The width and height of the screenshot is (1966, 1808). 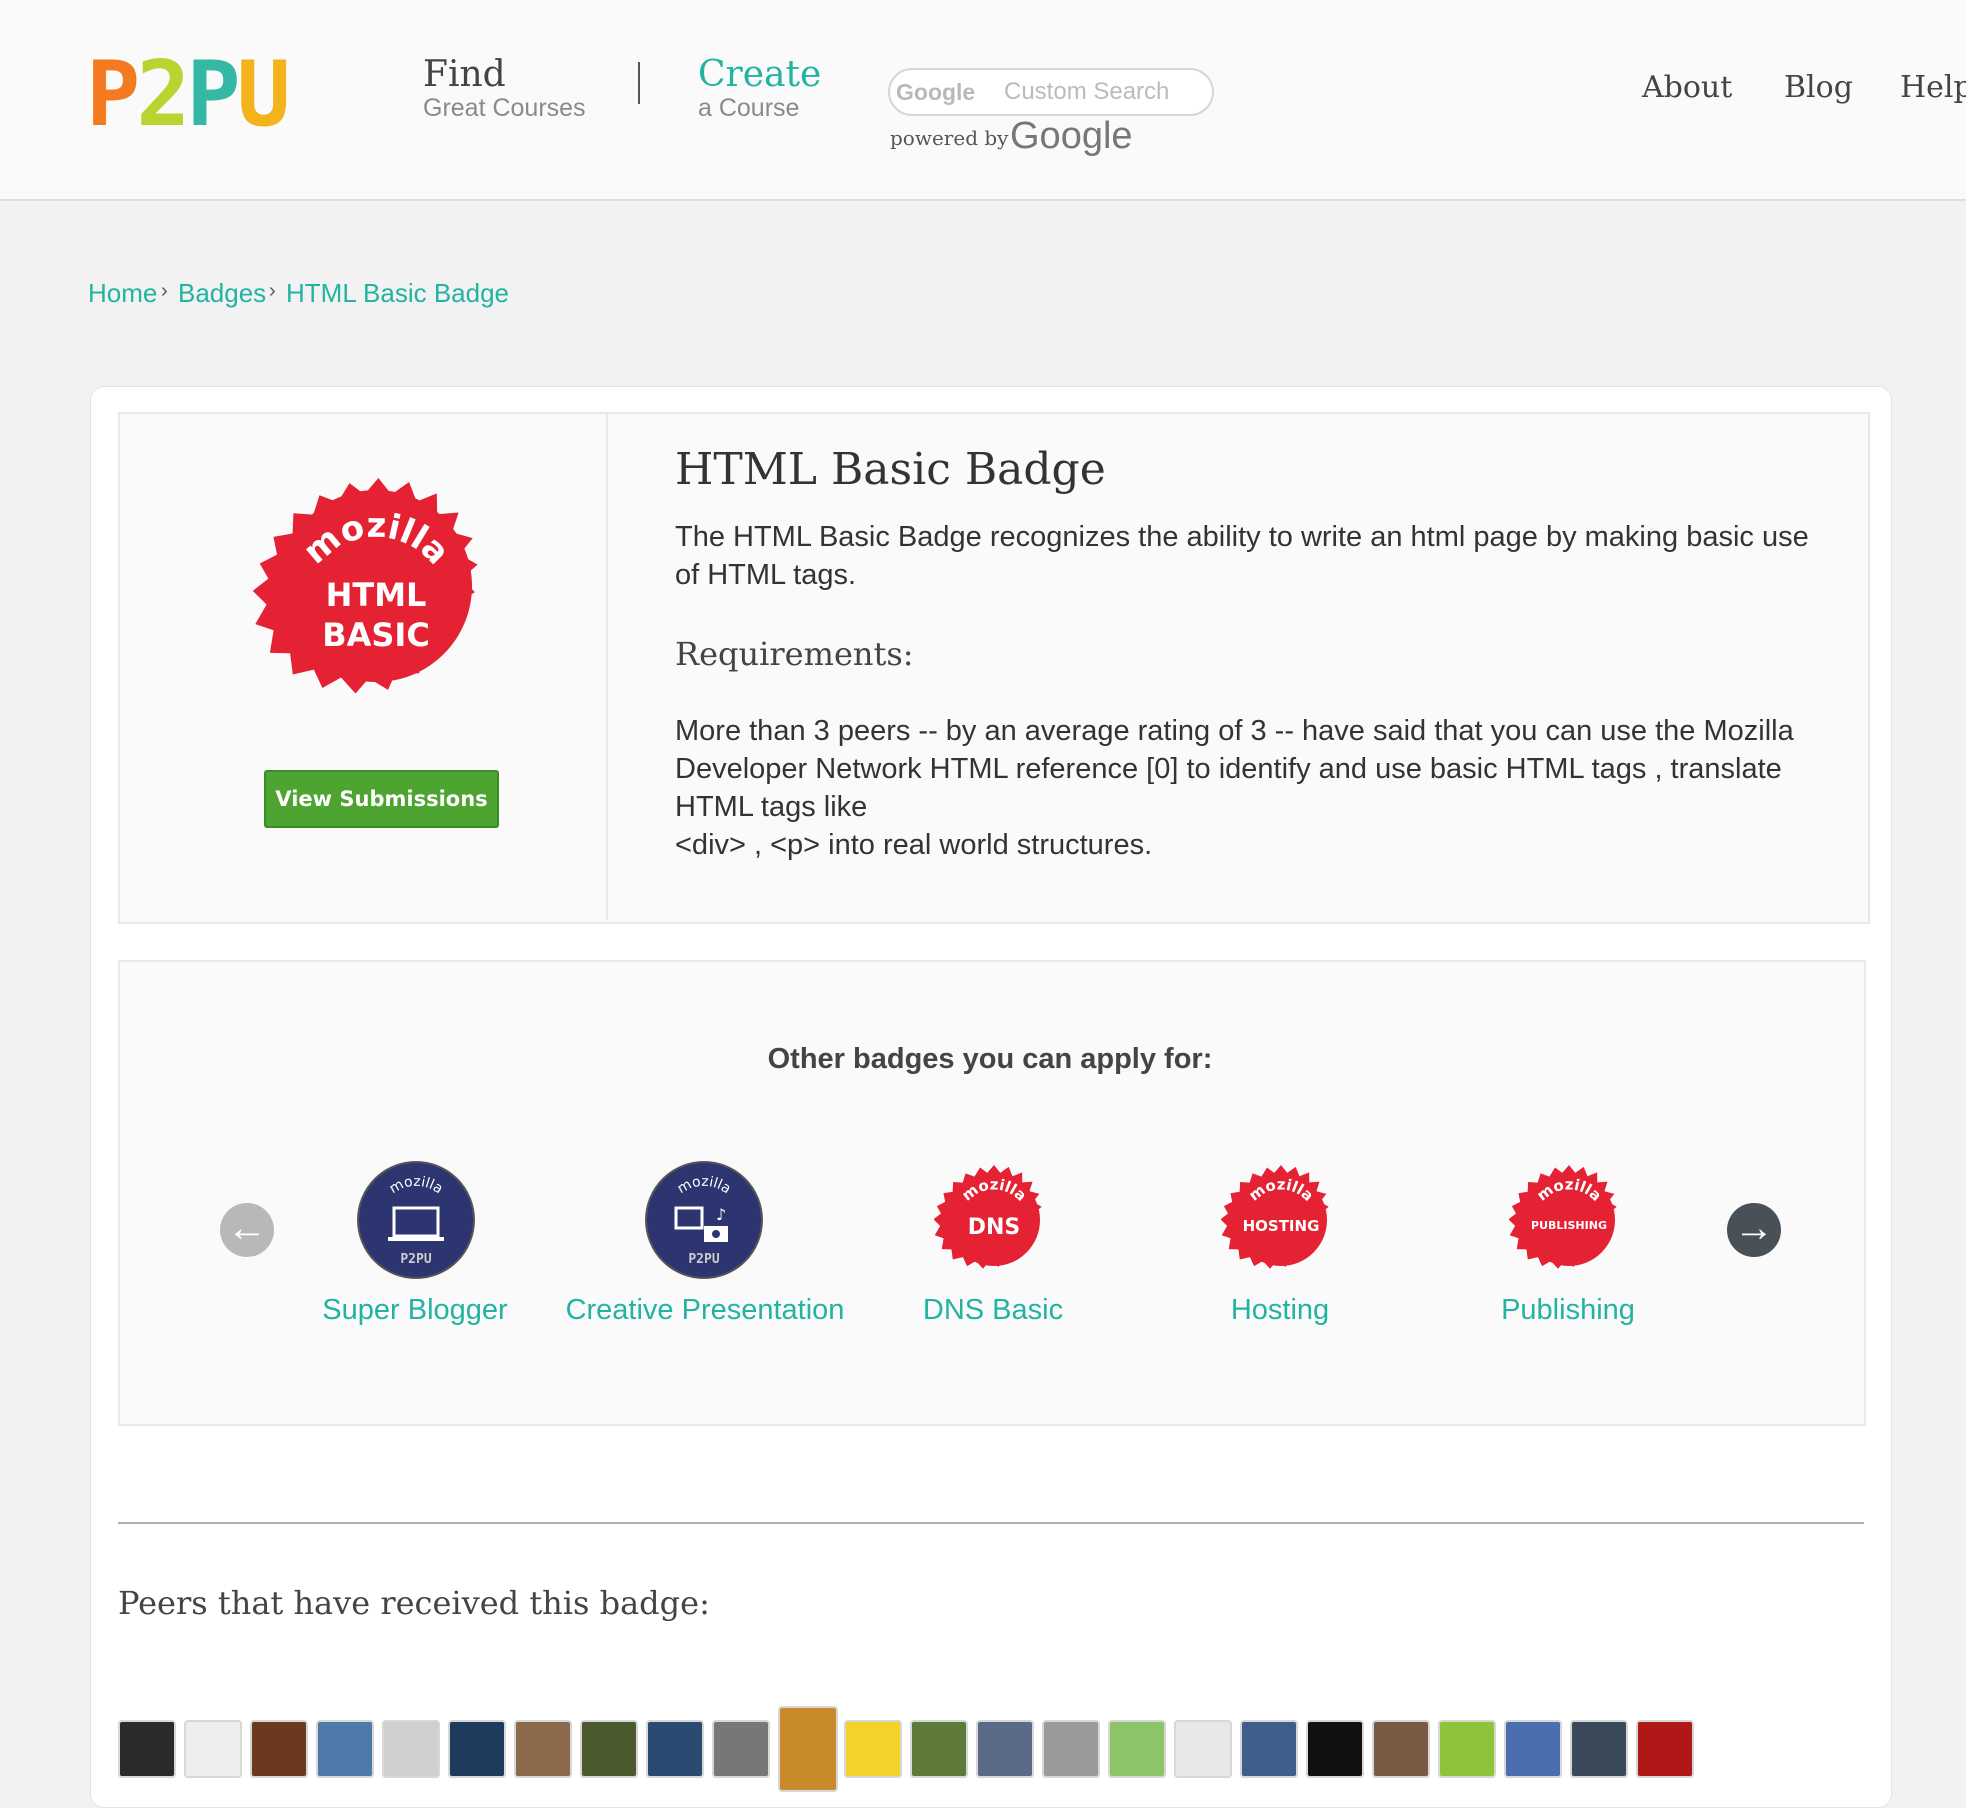 What do you see at coordinates (1071, 136) in the screenshot?
I see `google-logo: Google` at bounding box center [1071, 136].